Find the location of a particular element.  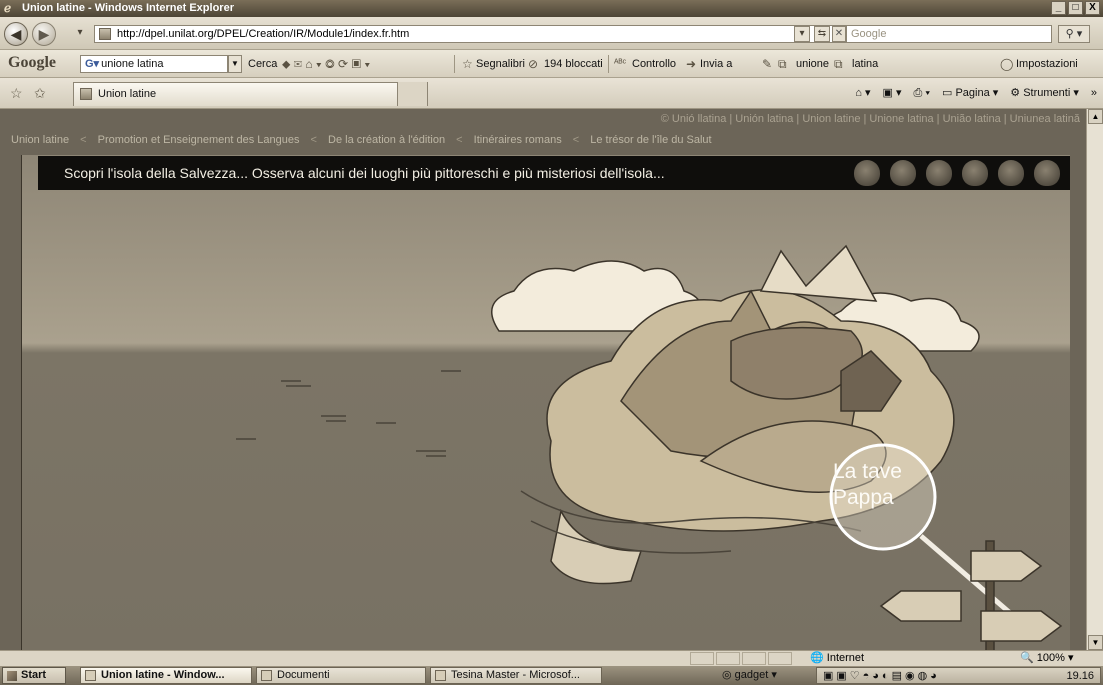

breadcrumb-item: De la création à l'édition is located at coordinates (386, 140).